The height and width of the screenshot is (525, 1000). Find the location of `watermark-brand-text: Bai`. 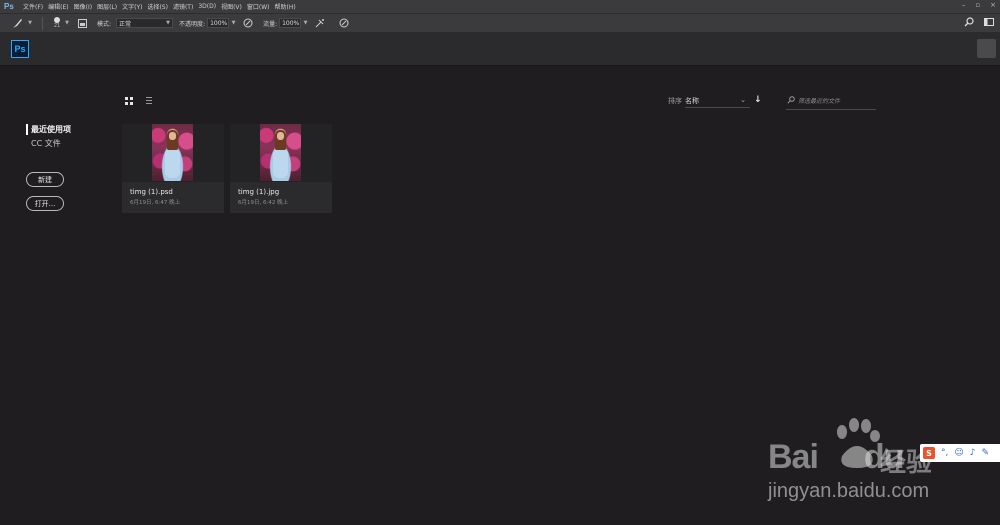

watermark-brand-text: Bai is located at coordinates (793, 457).